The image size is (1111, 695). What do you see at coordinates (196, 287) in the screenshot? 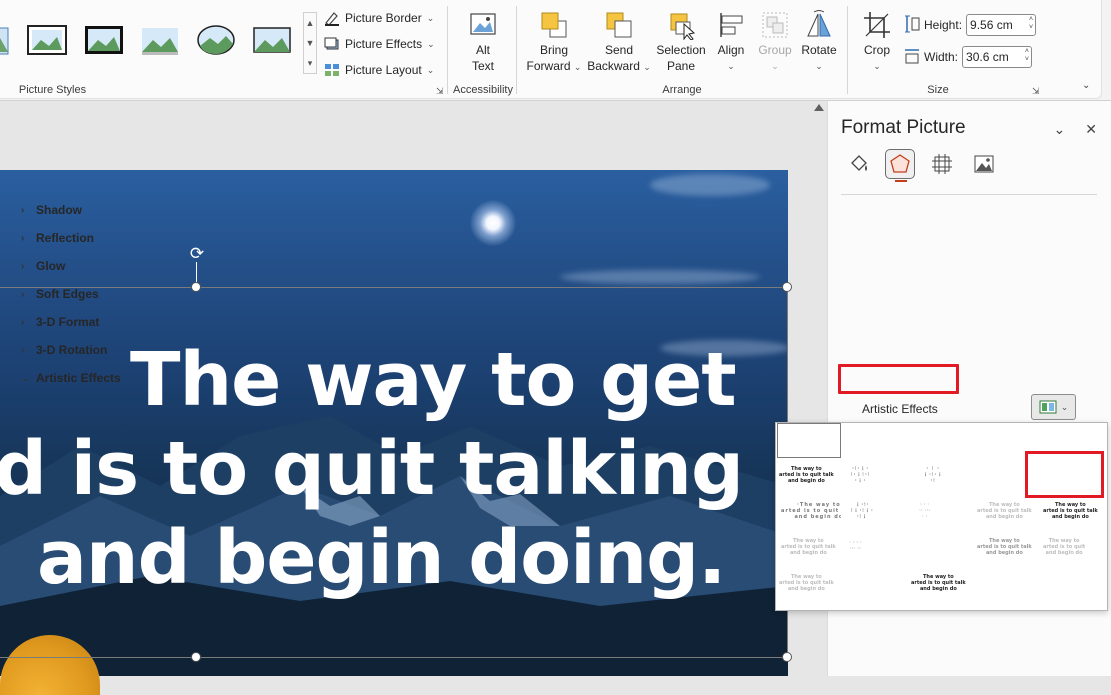
I see `resize-handle-top` at bounding box center [196, 287].